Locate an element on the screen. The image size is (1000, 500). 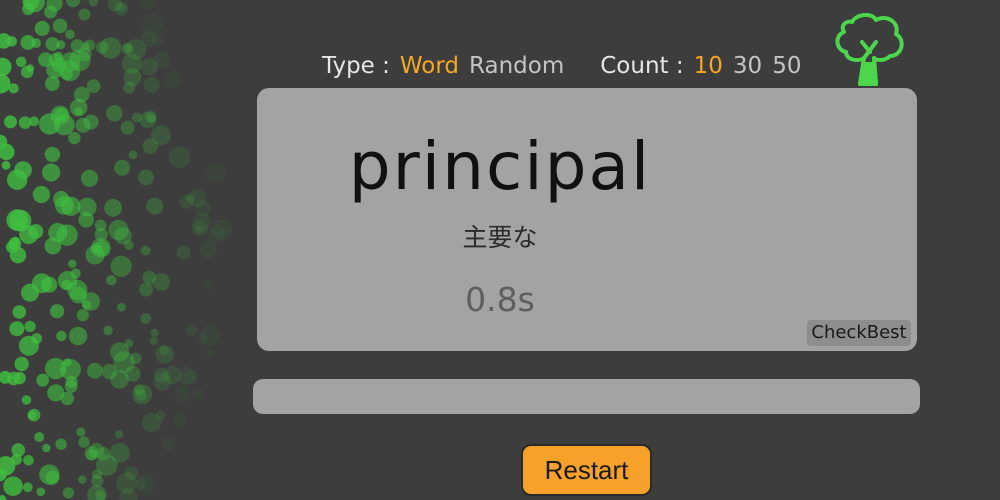
count-label: Count : is located at coordinates (642, 66).